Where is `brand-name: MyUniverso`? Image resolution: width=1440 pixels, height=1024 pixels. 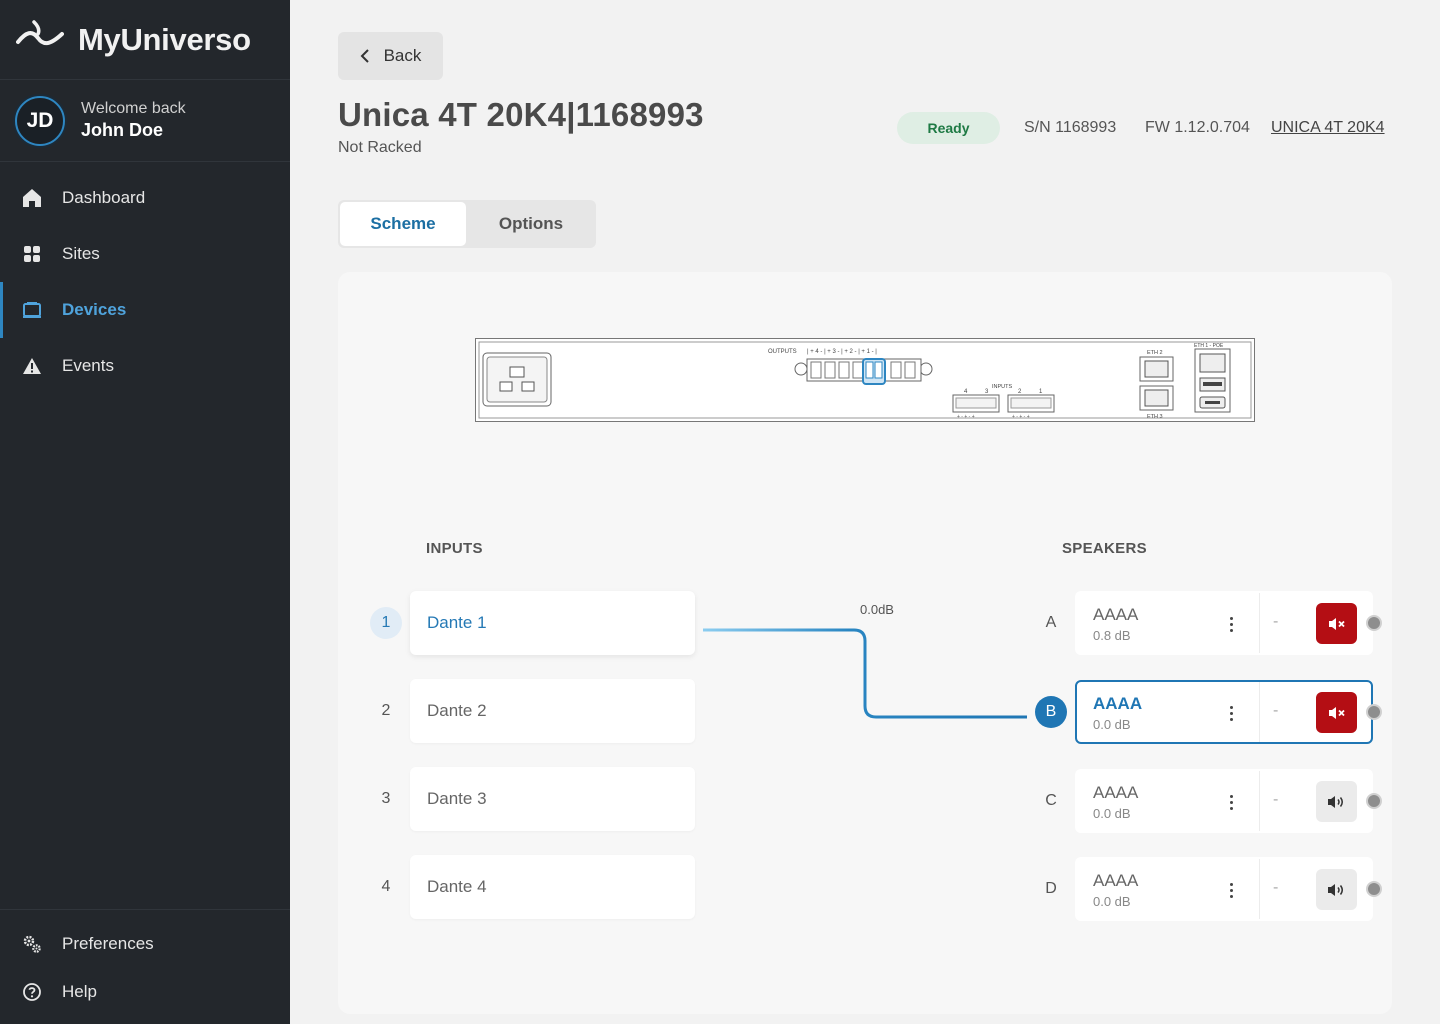 brand-name: MyUniverso is located at coordinates (164, 39).